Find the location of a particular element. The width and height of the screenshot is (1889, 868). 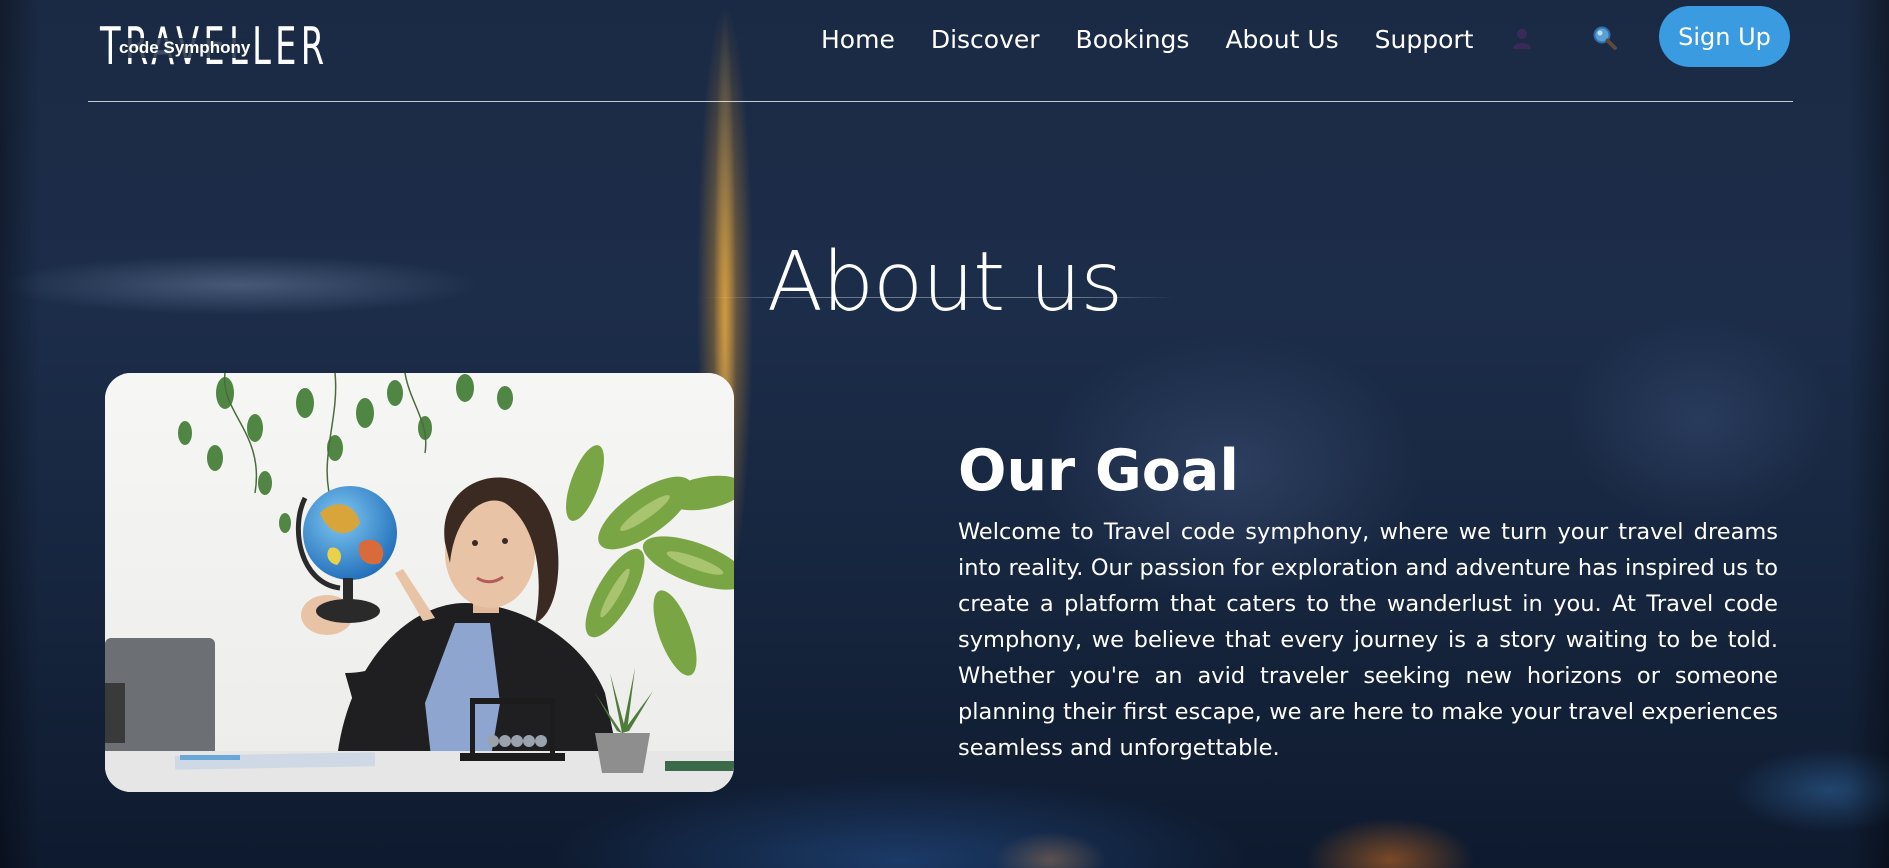

user-icon is located at coordinates (1522, 39).